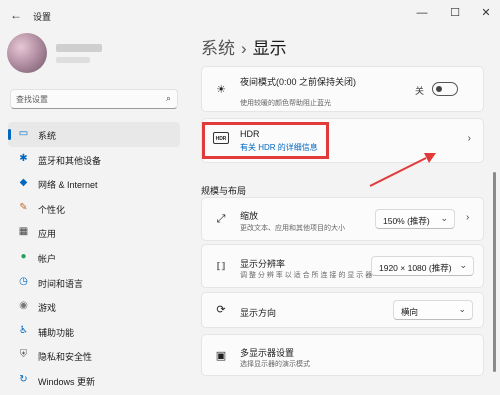 The width and height of the screenshot is (500, 395). What do you see at coordinates (439, 89) in the screenshot?
I see `toggle-knob` at bounding box center [439, 89].